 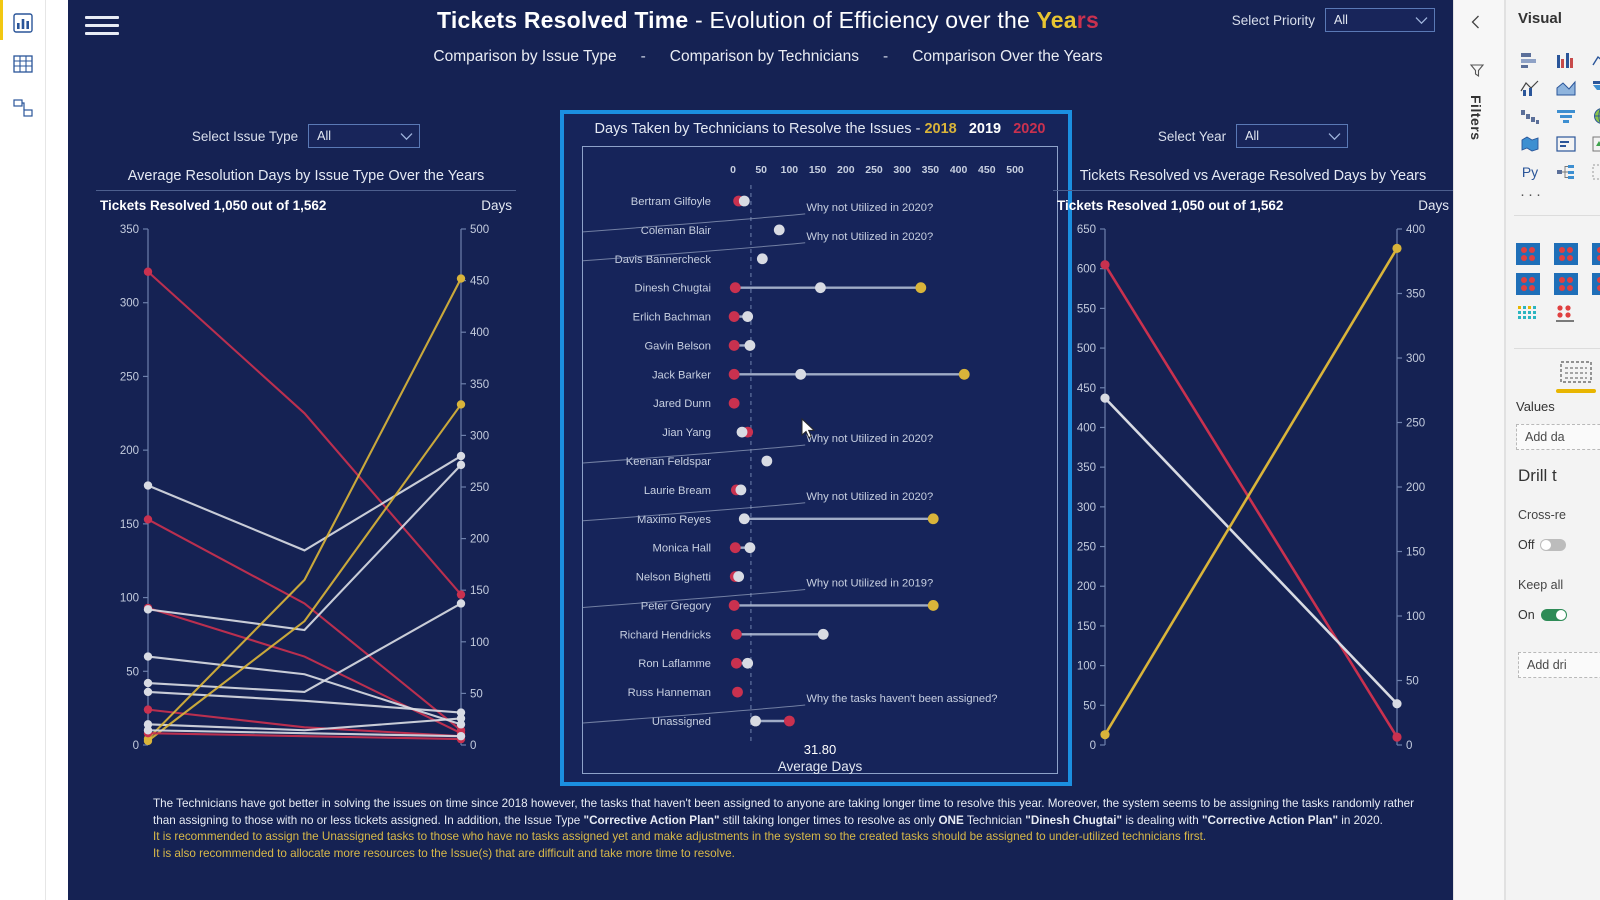 I want to click on svg-text: Davis Bannercheck, so click(x=663, y=260).